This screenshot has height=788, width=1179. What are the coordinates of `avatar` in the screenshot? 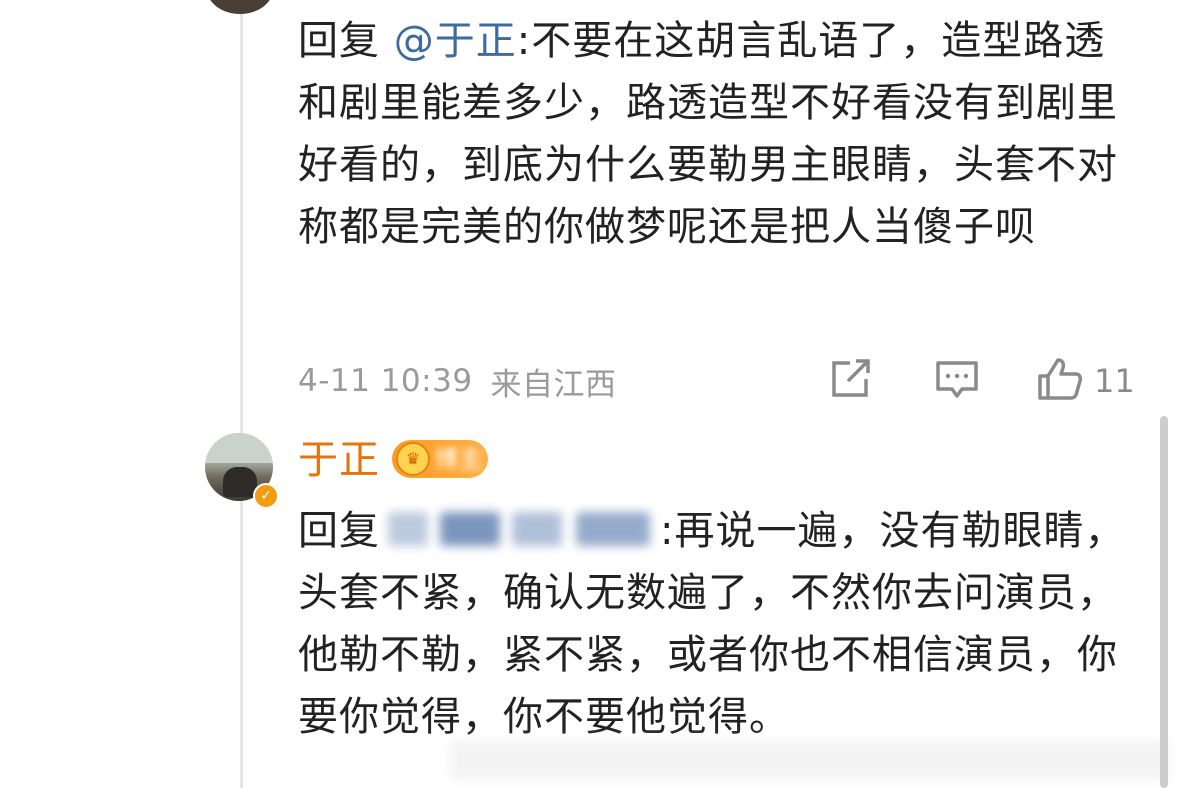 It's located at (240, 7).